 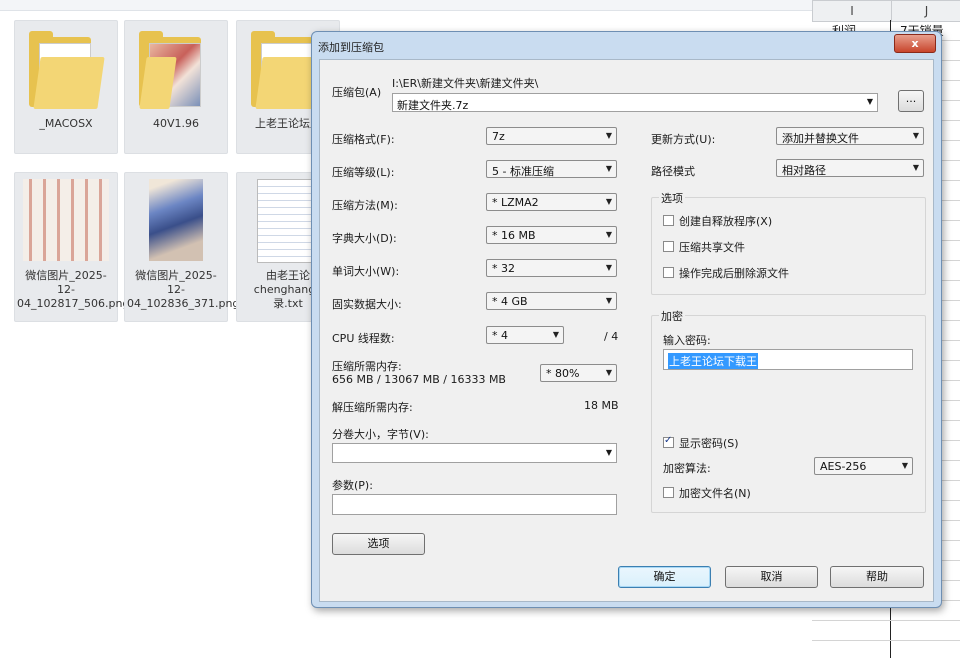 I want to click on level-value: 5 - 标准压缩, so click(x=523, y=171).